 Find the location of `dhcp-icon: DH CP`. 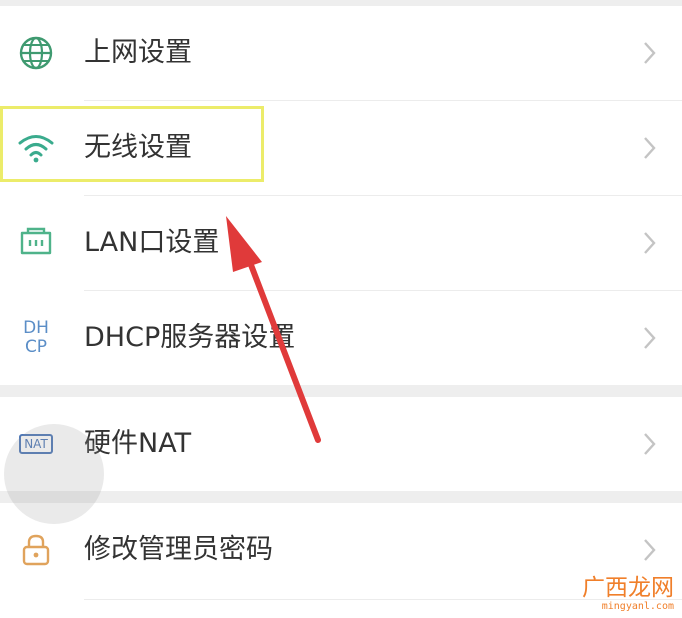

dhcp-icon: DH CP is located at coordinates (36, 338).